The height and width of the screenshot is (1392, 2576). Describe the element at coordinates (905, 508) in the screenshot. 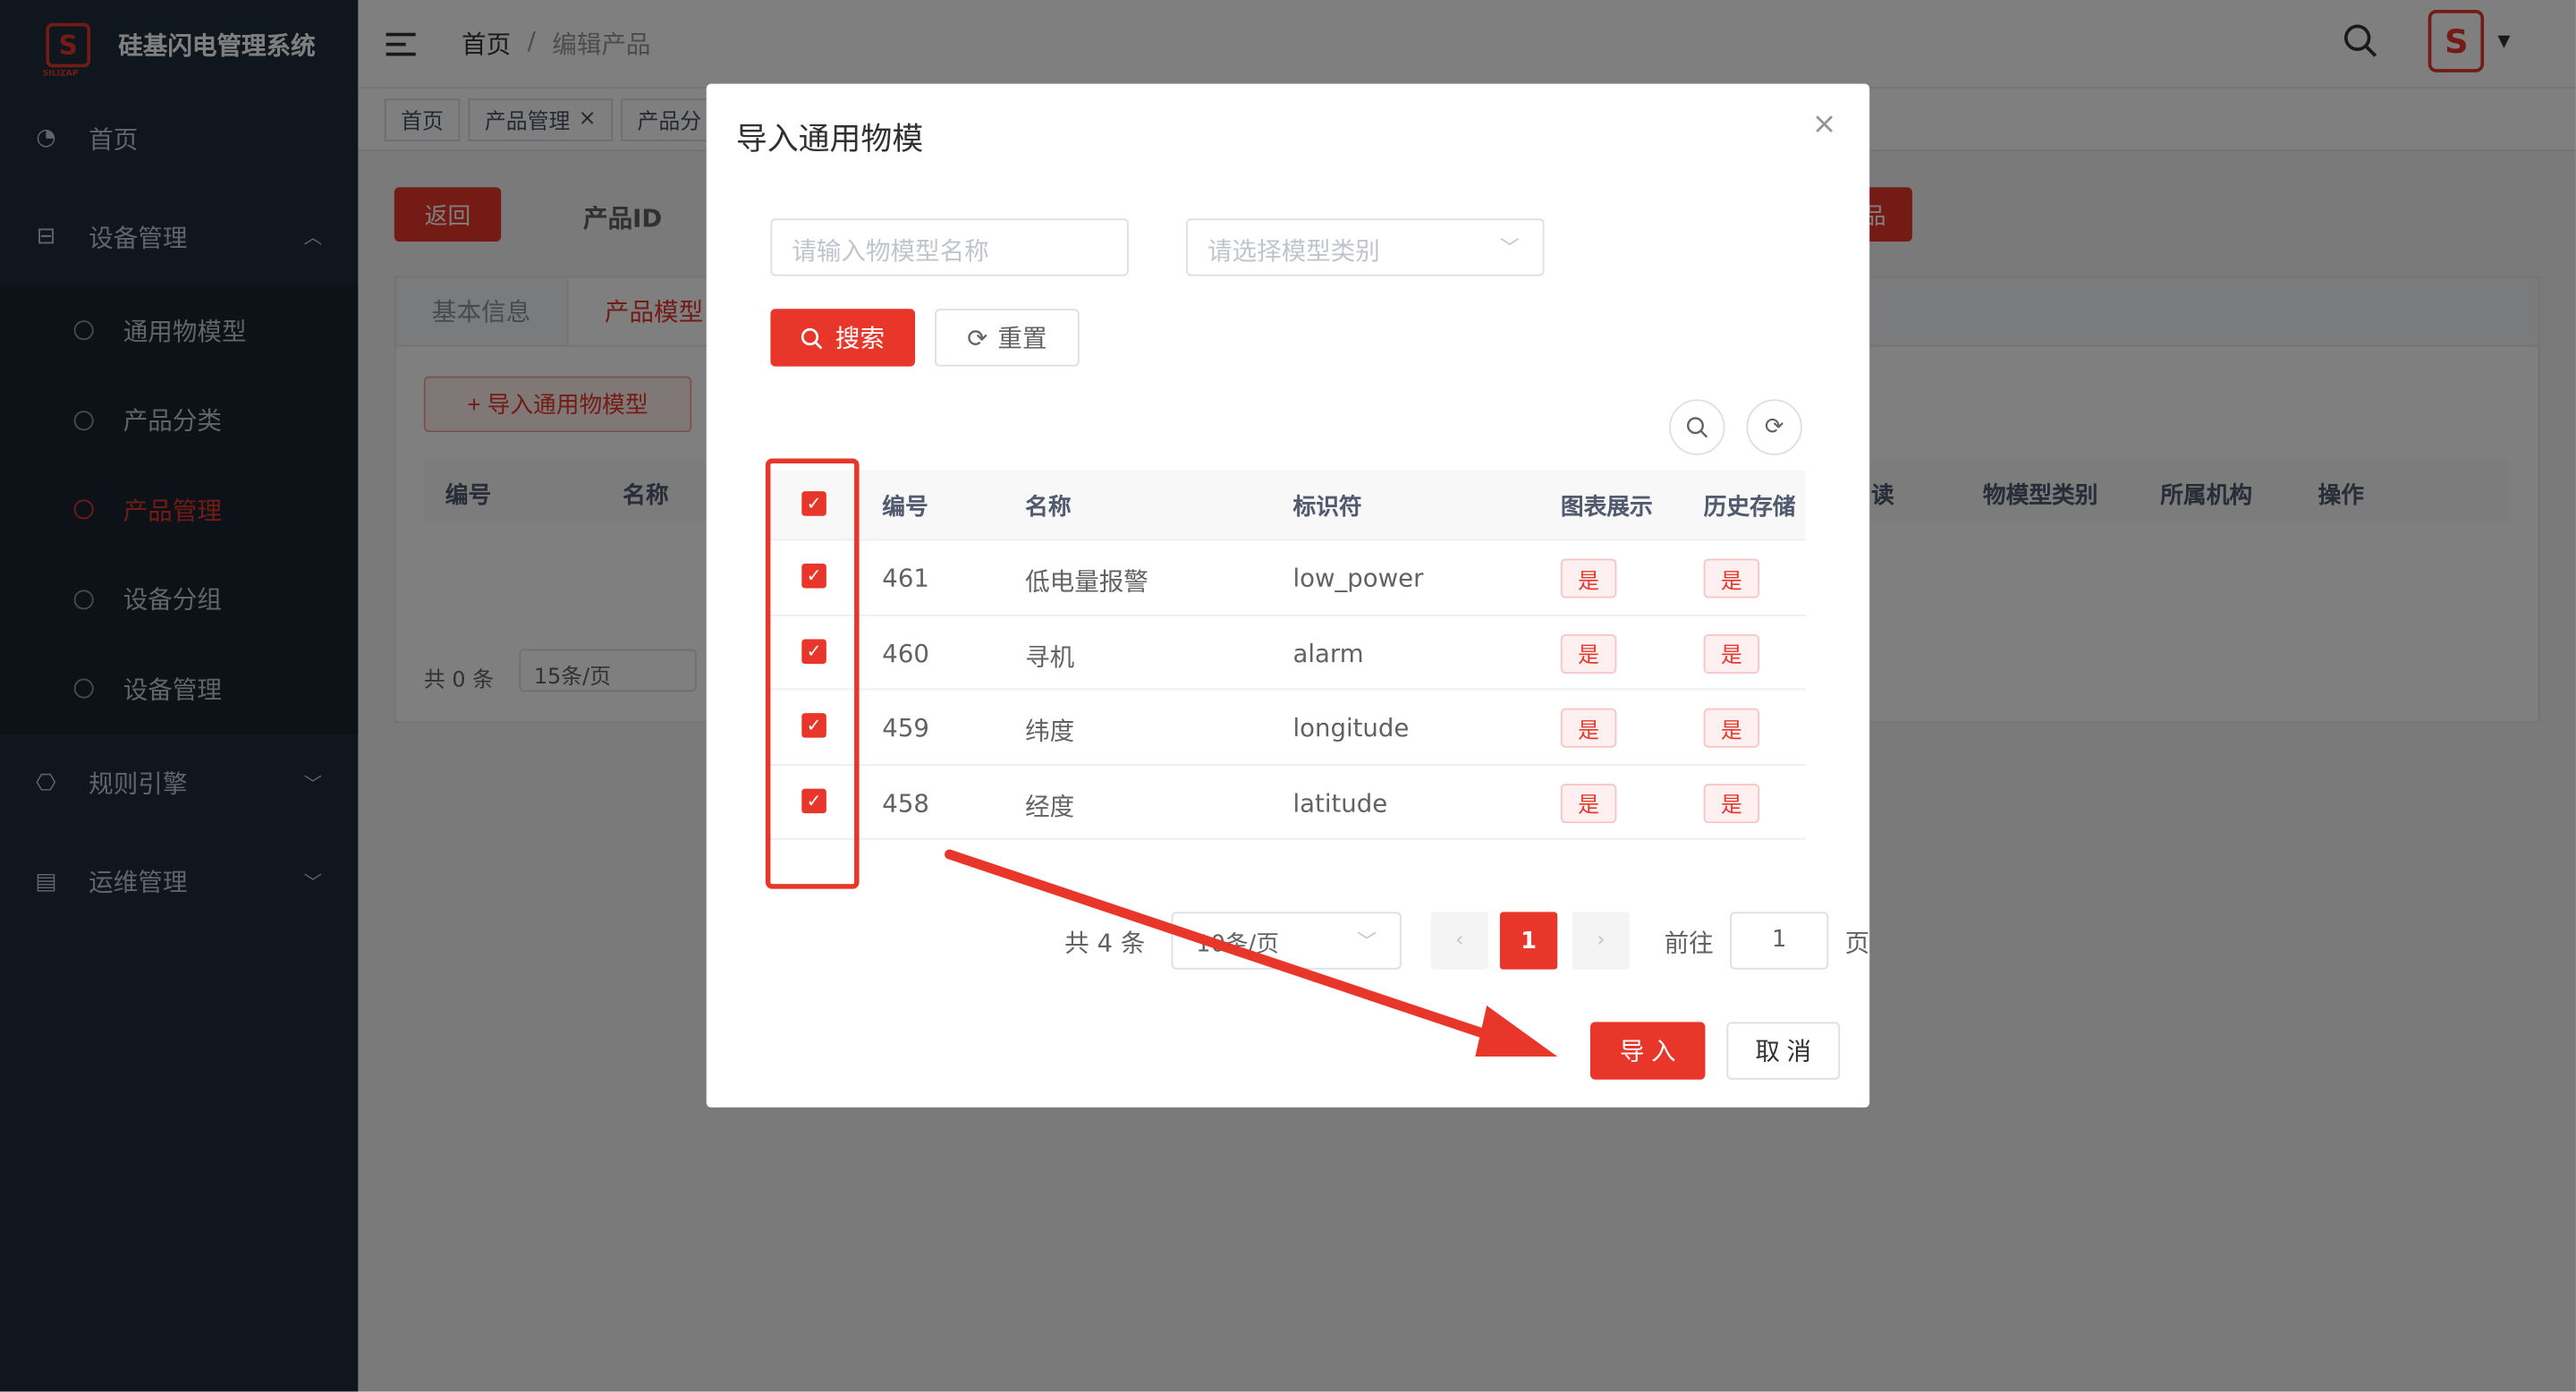

I see `column-header: 编号` at that location.